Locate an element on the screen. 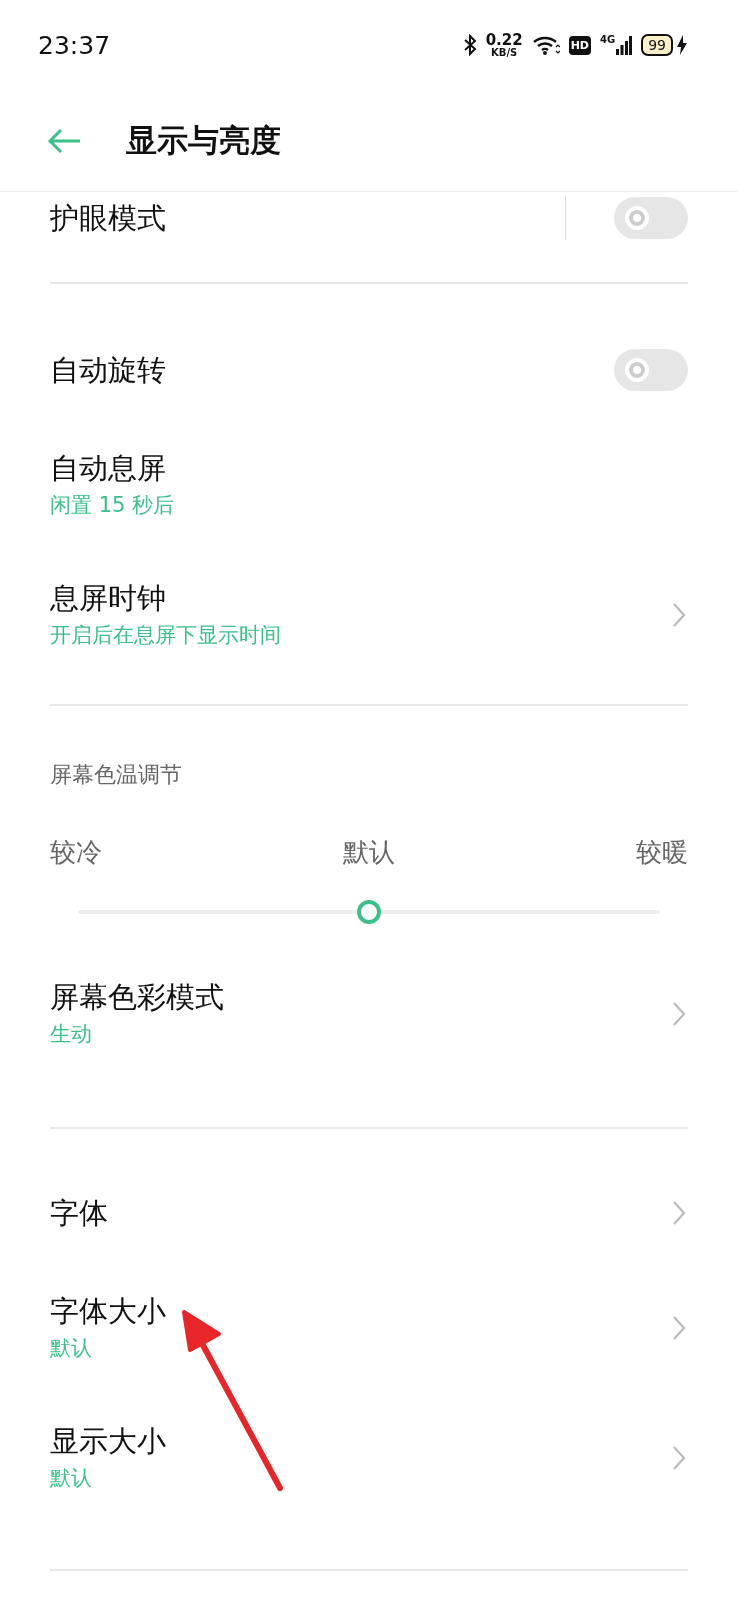  speed-unit: KB/S is located at coordinates (504, 52).